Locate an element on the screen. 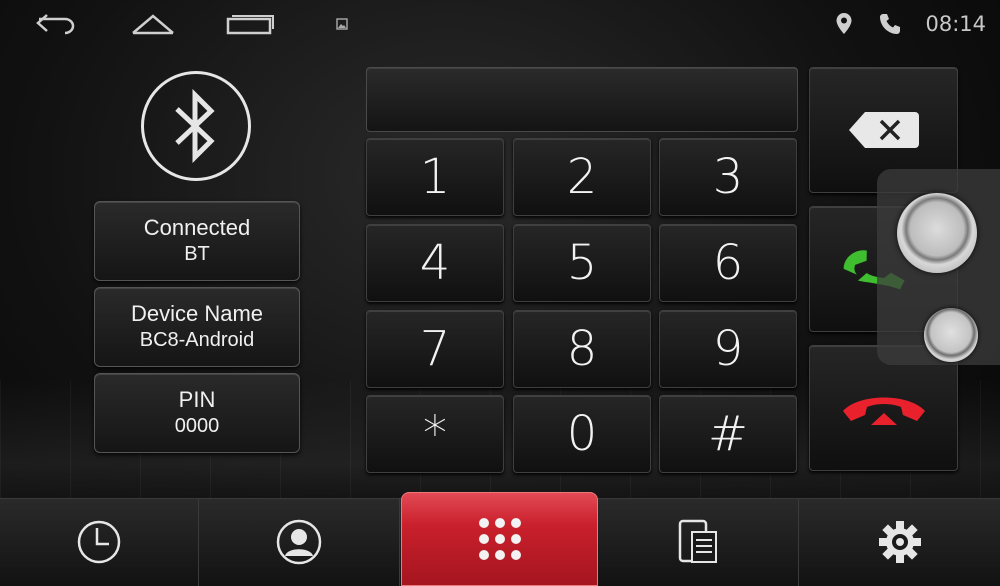 This screenshot has width=1000, height=586. floating-assist-button is located at coordinates (937, 233).